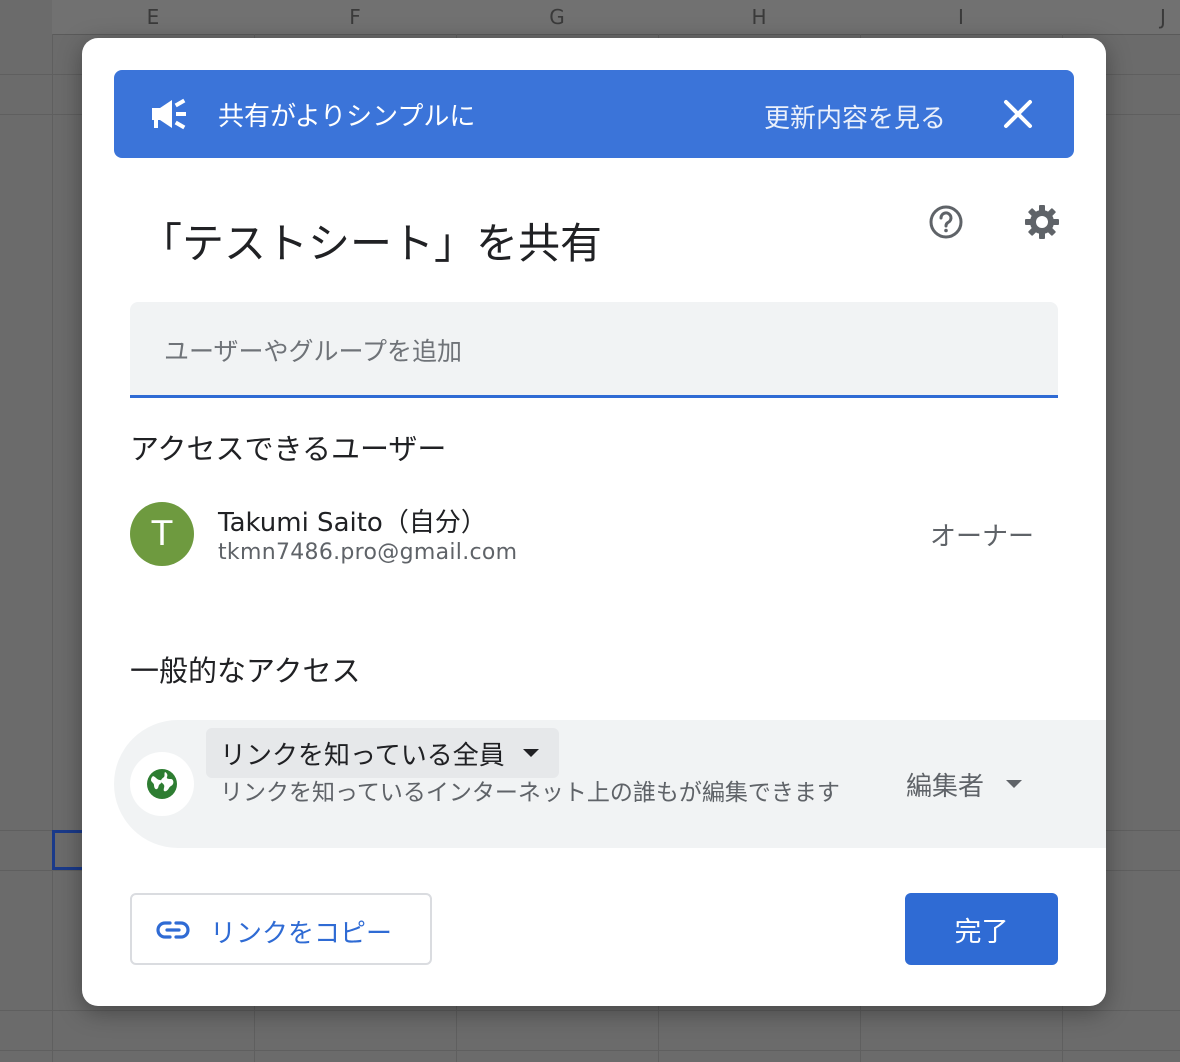 The height and width of the screenshot is (1062, 1180). Describe the element at coordinates (557, 17) in the screenshot. I see `column-header-g: G` at that location.